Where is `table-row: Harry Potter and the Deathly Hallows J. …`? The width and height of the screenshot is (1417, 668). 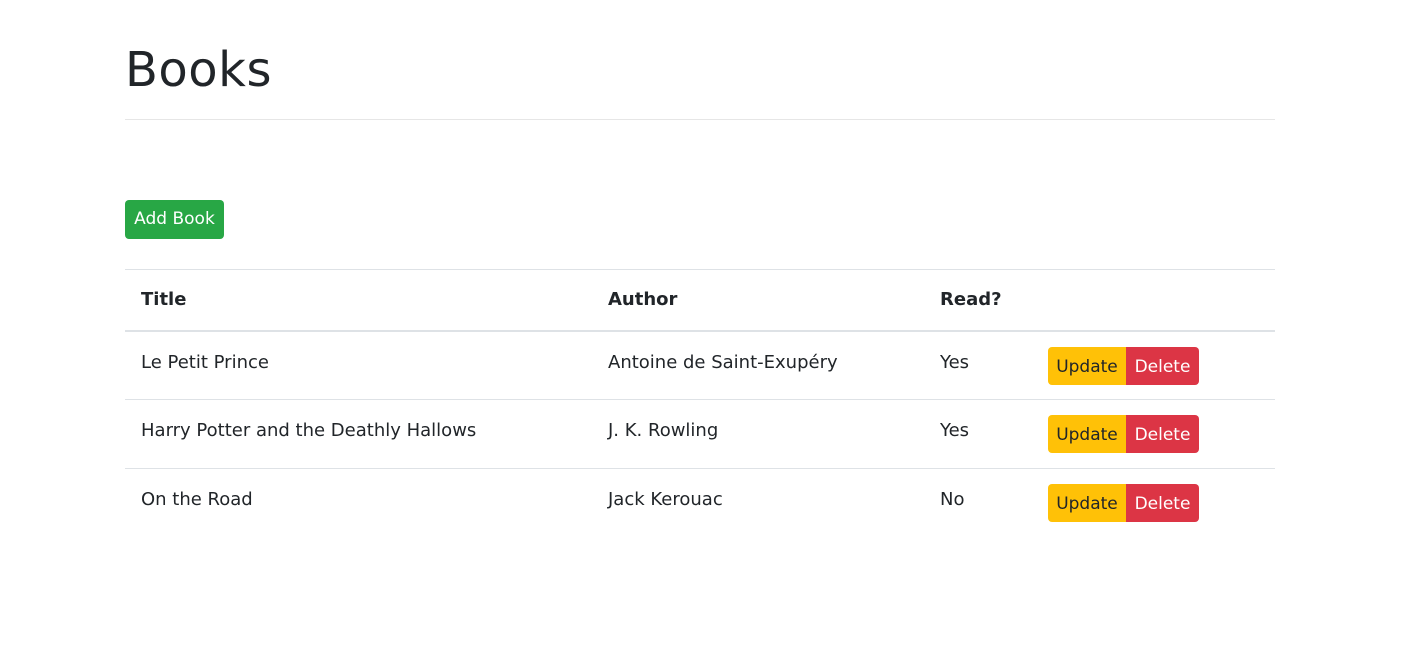 table-row: Harry Potter and the Deathly Hallows J. … is located at coordinates (700, 434).